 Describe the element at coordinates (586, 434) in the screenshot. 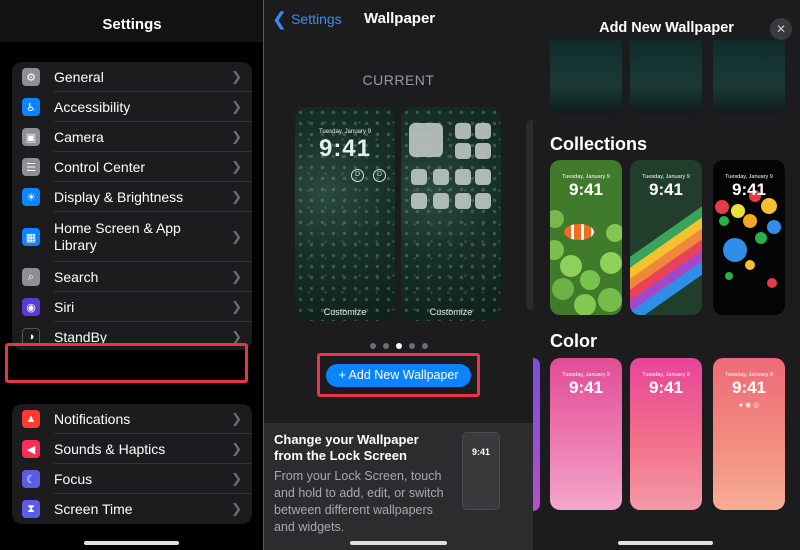

I see `color-tile-pink: Tuesday, January 9 9:41` at that location.